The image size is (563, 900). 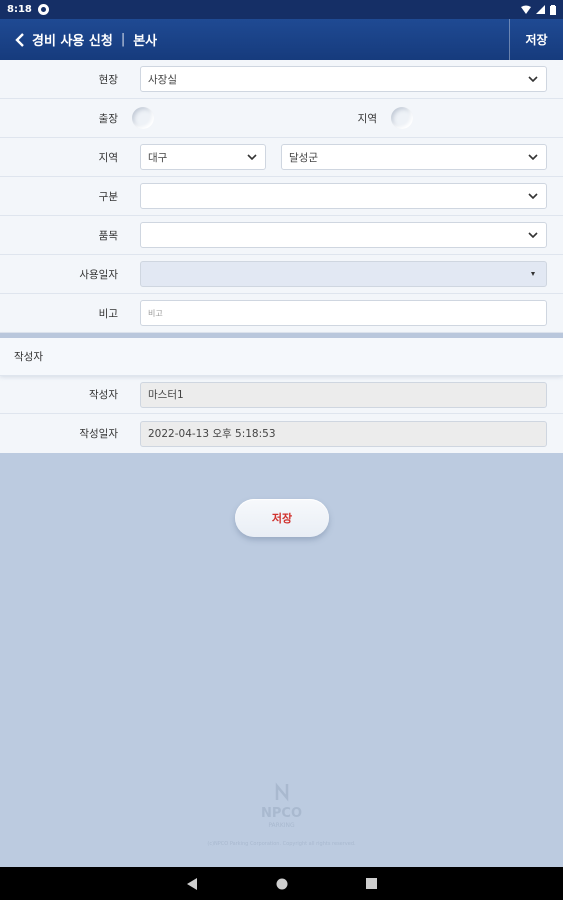 What do you see at coordinates (145, 41) in the screenshot?
I see `page-subtitle: 본사` at bounding box center [145, 41].